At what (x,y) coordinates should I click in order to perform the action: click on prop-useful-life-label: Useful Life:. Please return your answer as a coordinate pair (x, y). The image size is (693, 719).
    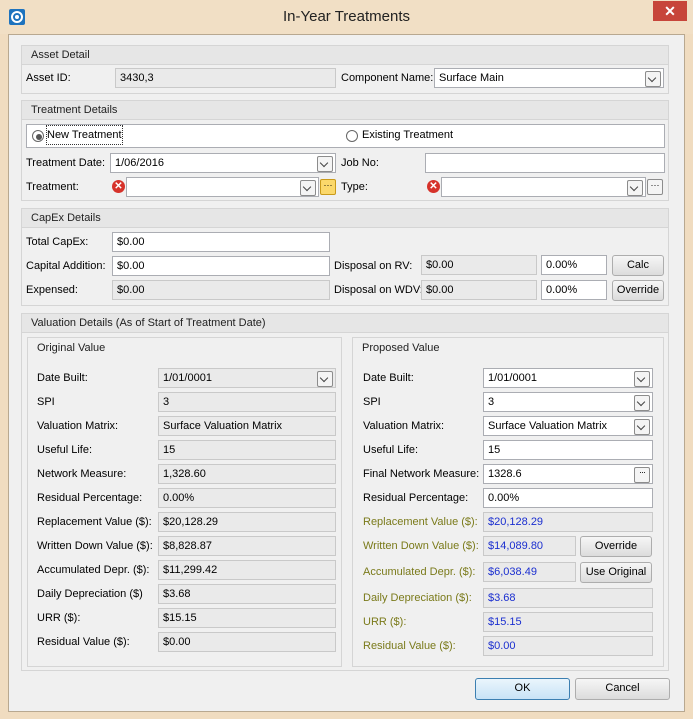
    Looking at the image, I should click on (391, 450).